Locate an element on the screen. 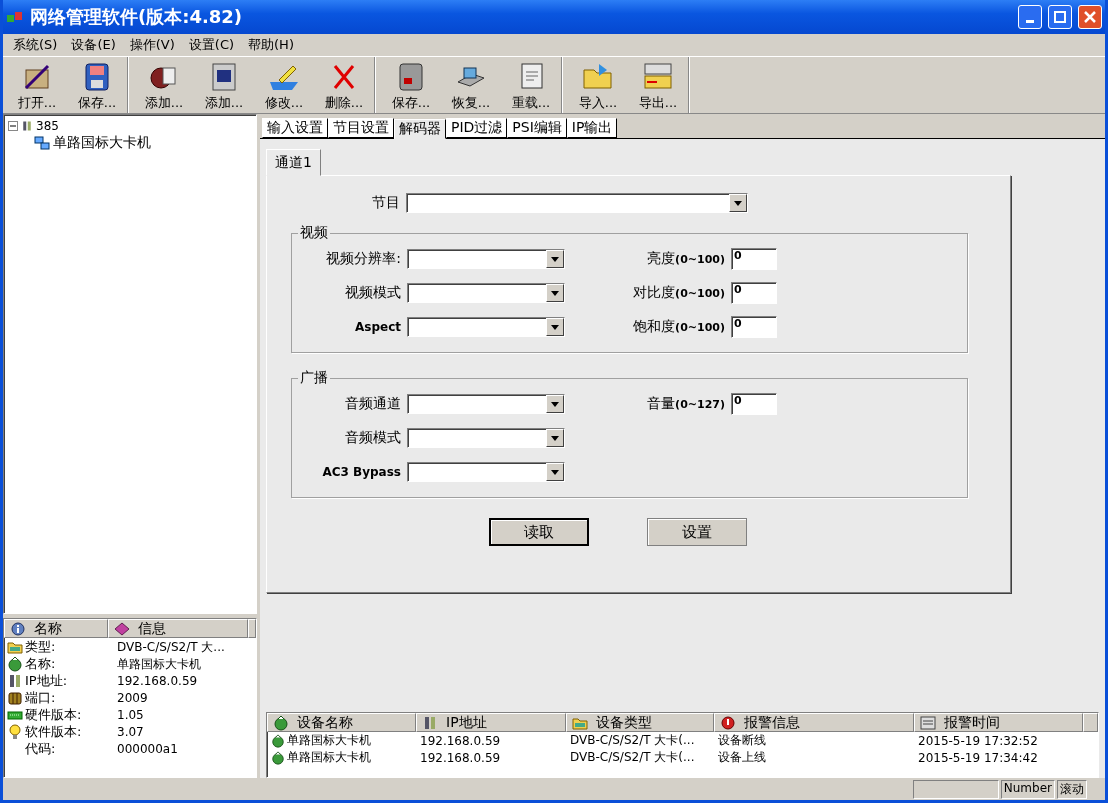 The width and height of the screenshot is (1108, 803). info-value: 000000a1 is located at coordinates (147, 749).